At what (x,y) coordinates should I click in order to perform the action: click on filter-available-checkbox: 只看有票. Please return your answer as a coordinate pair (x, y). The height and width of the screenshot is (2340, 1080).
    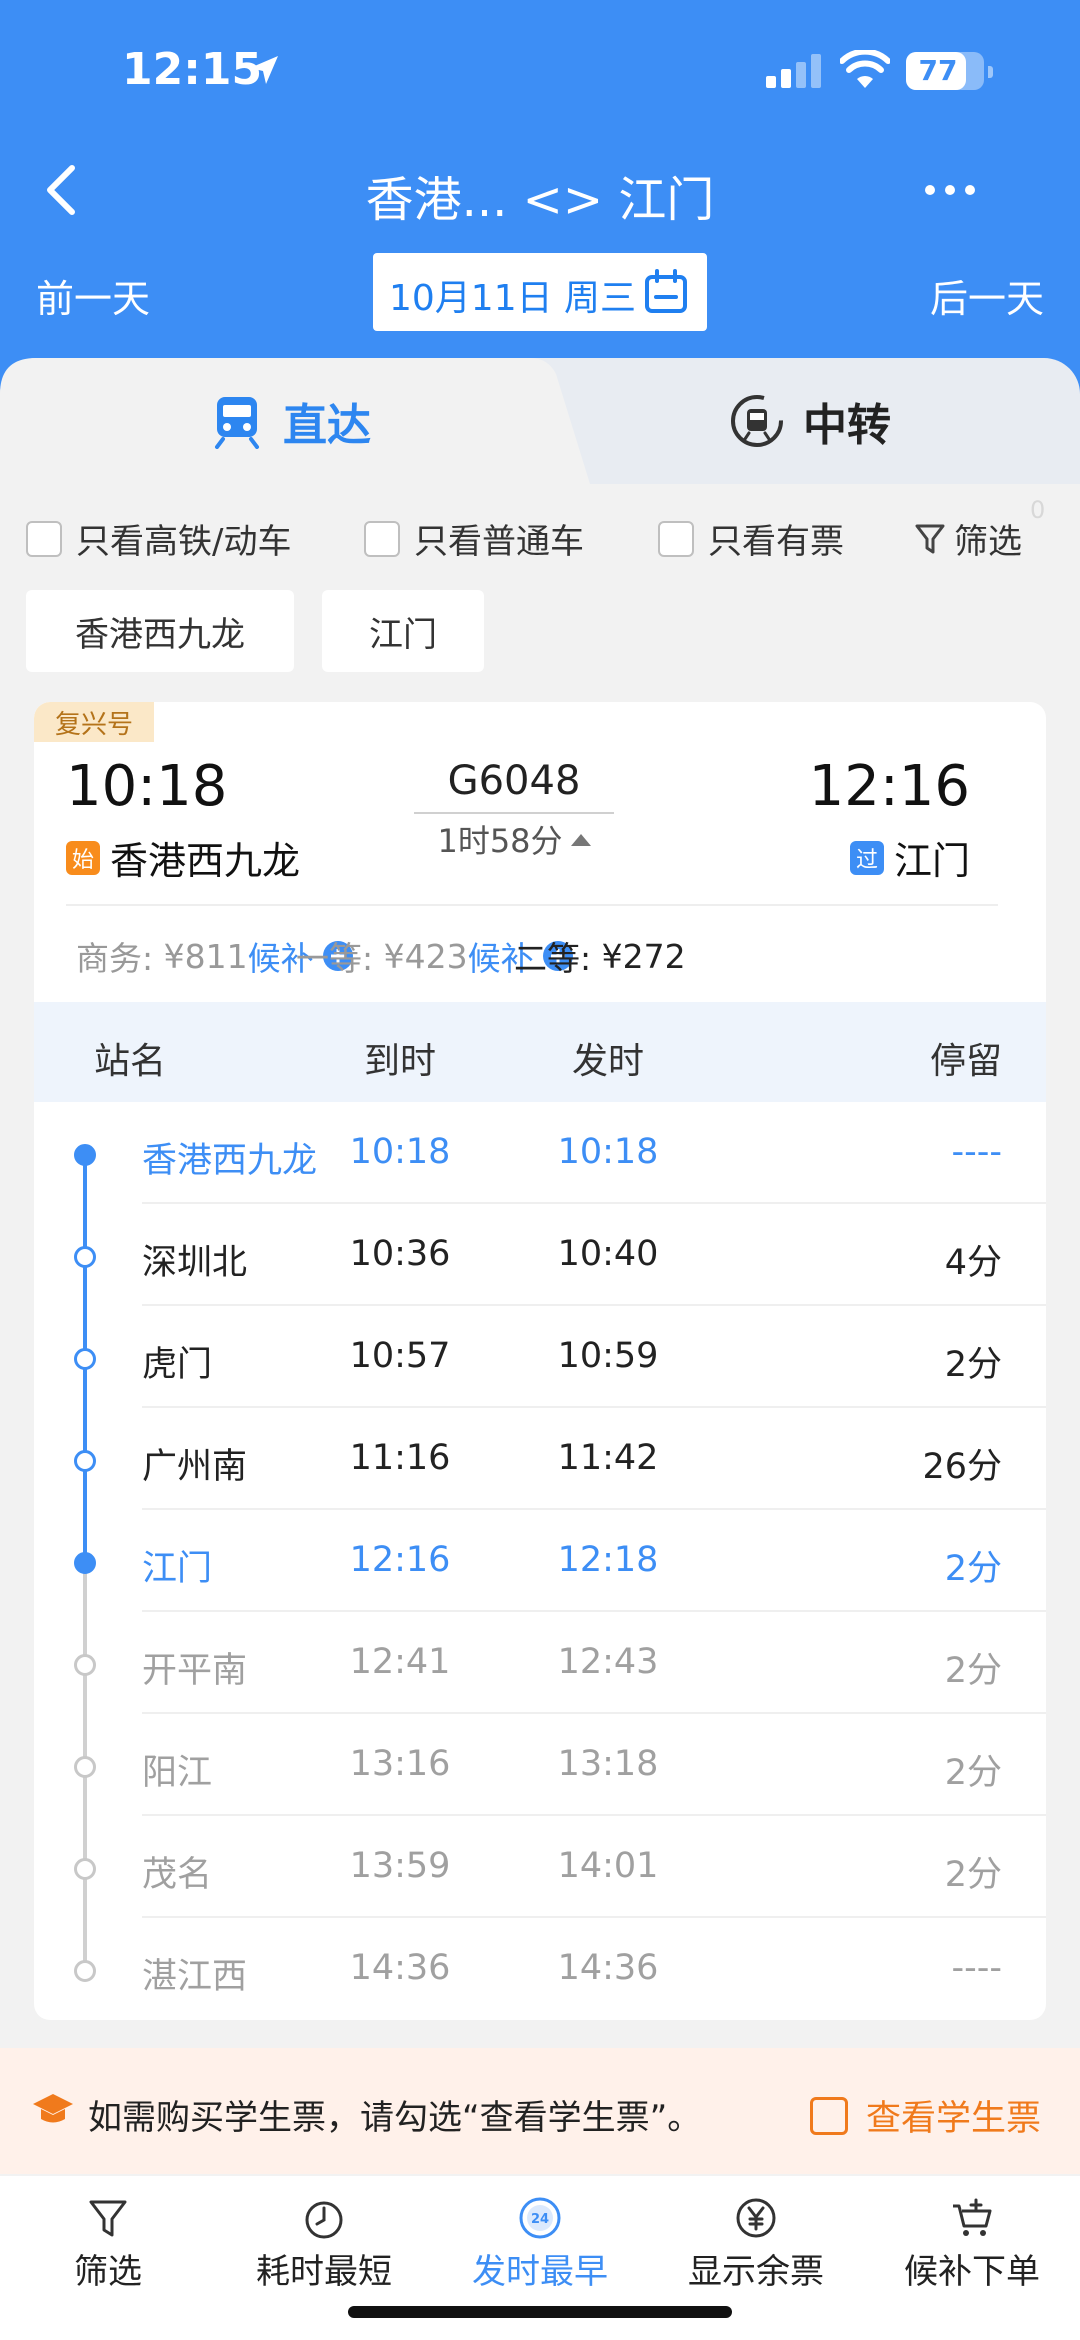
    Looking at the image, I should click on (751, 538).